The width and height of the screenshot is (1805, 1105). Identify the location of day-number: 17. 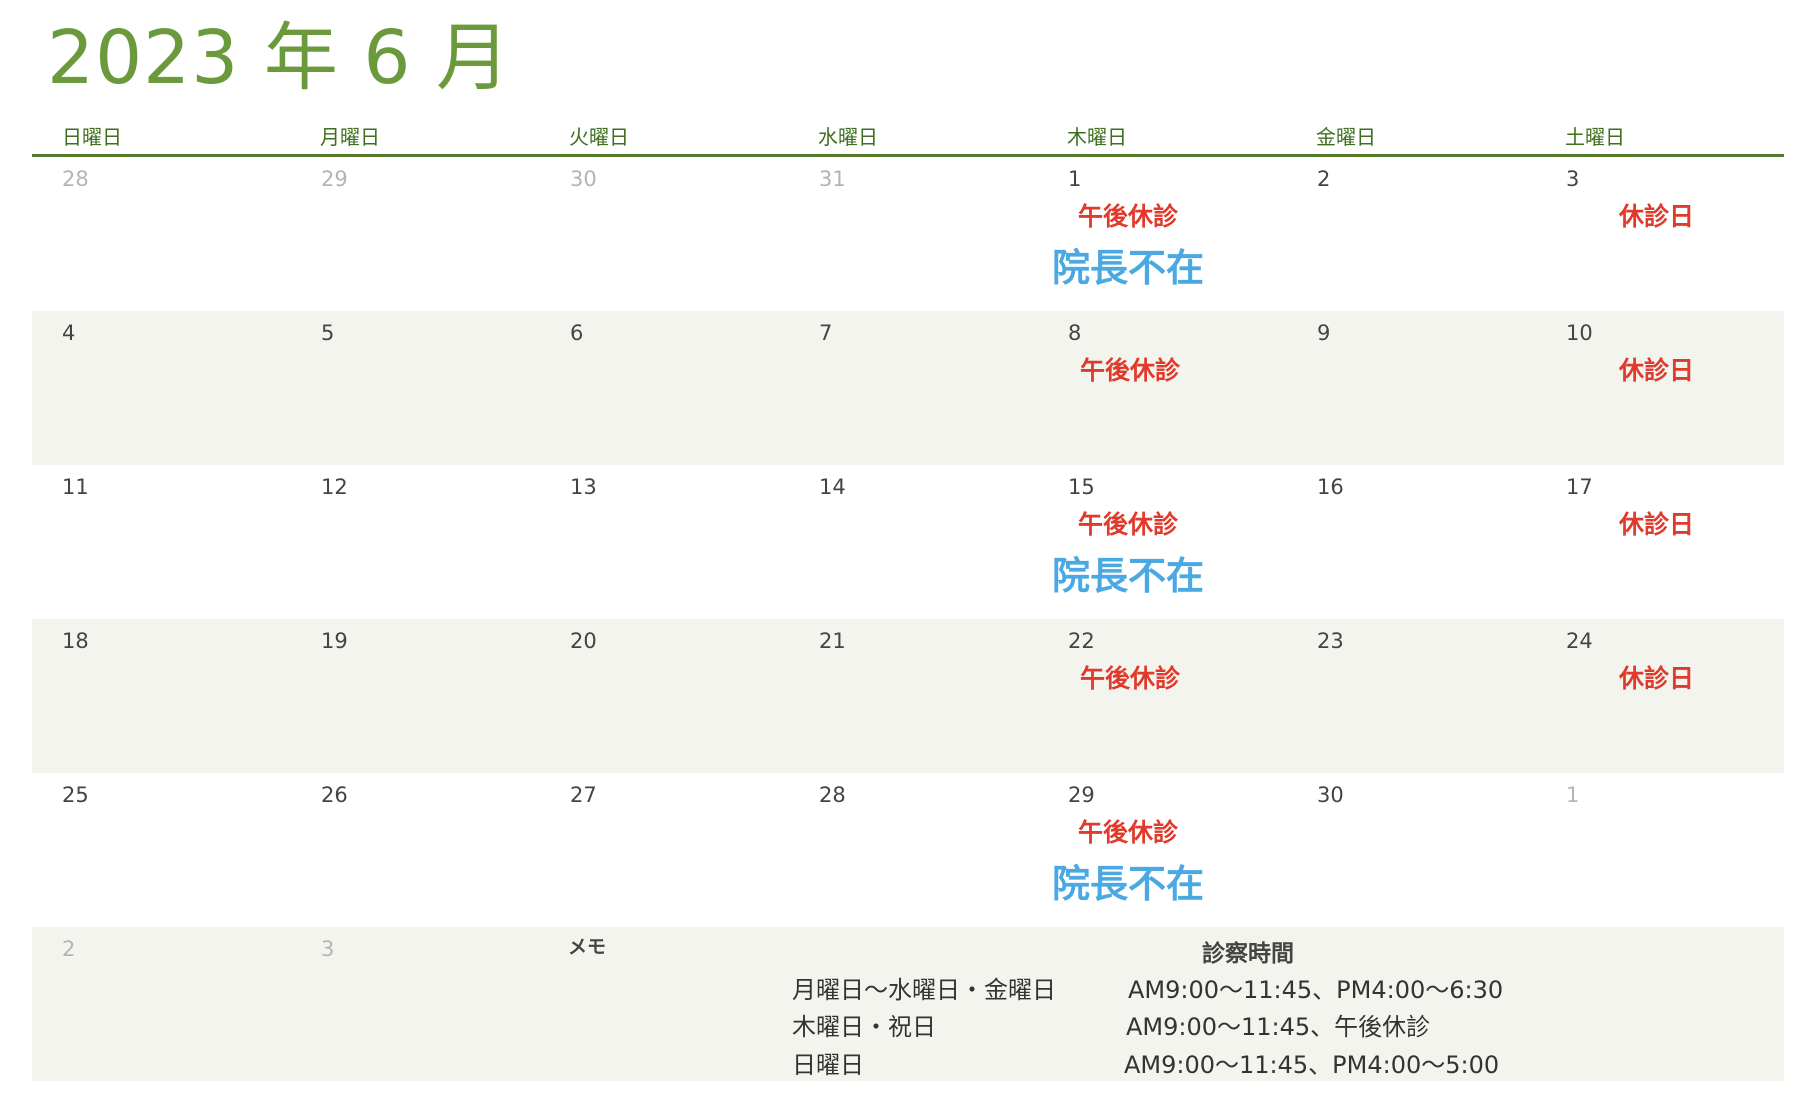
(1579, 487).